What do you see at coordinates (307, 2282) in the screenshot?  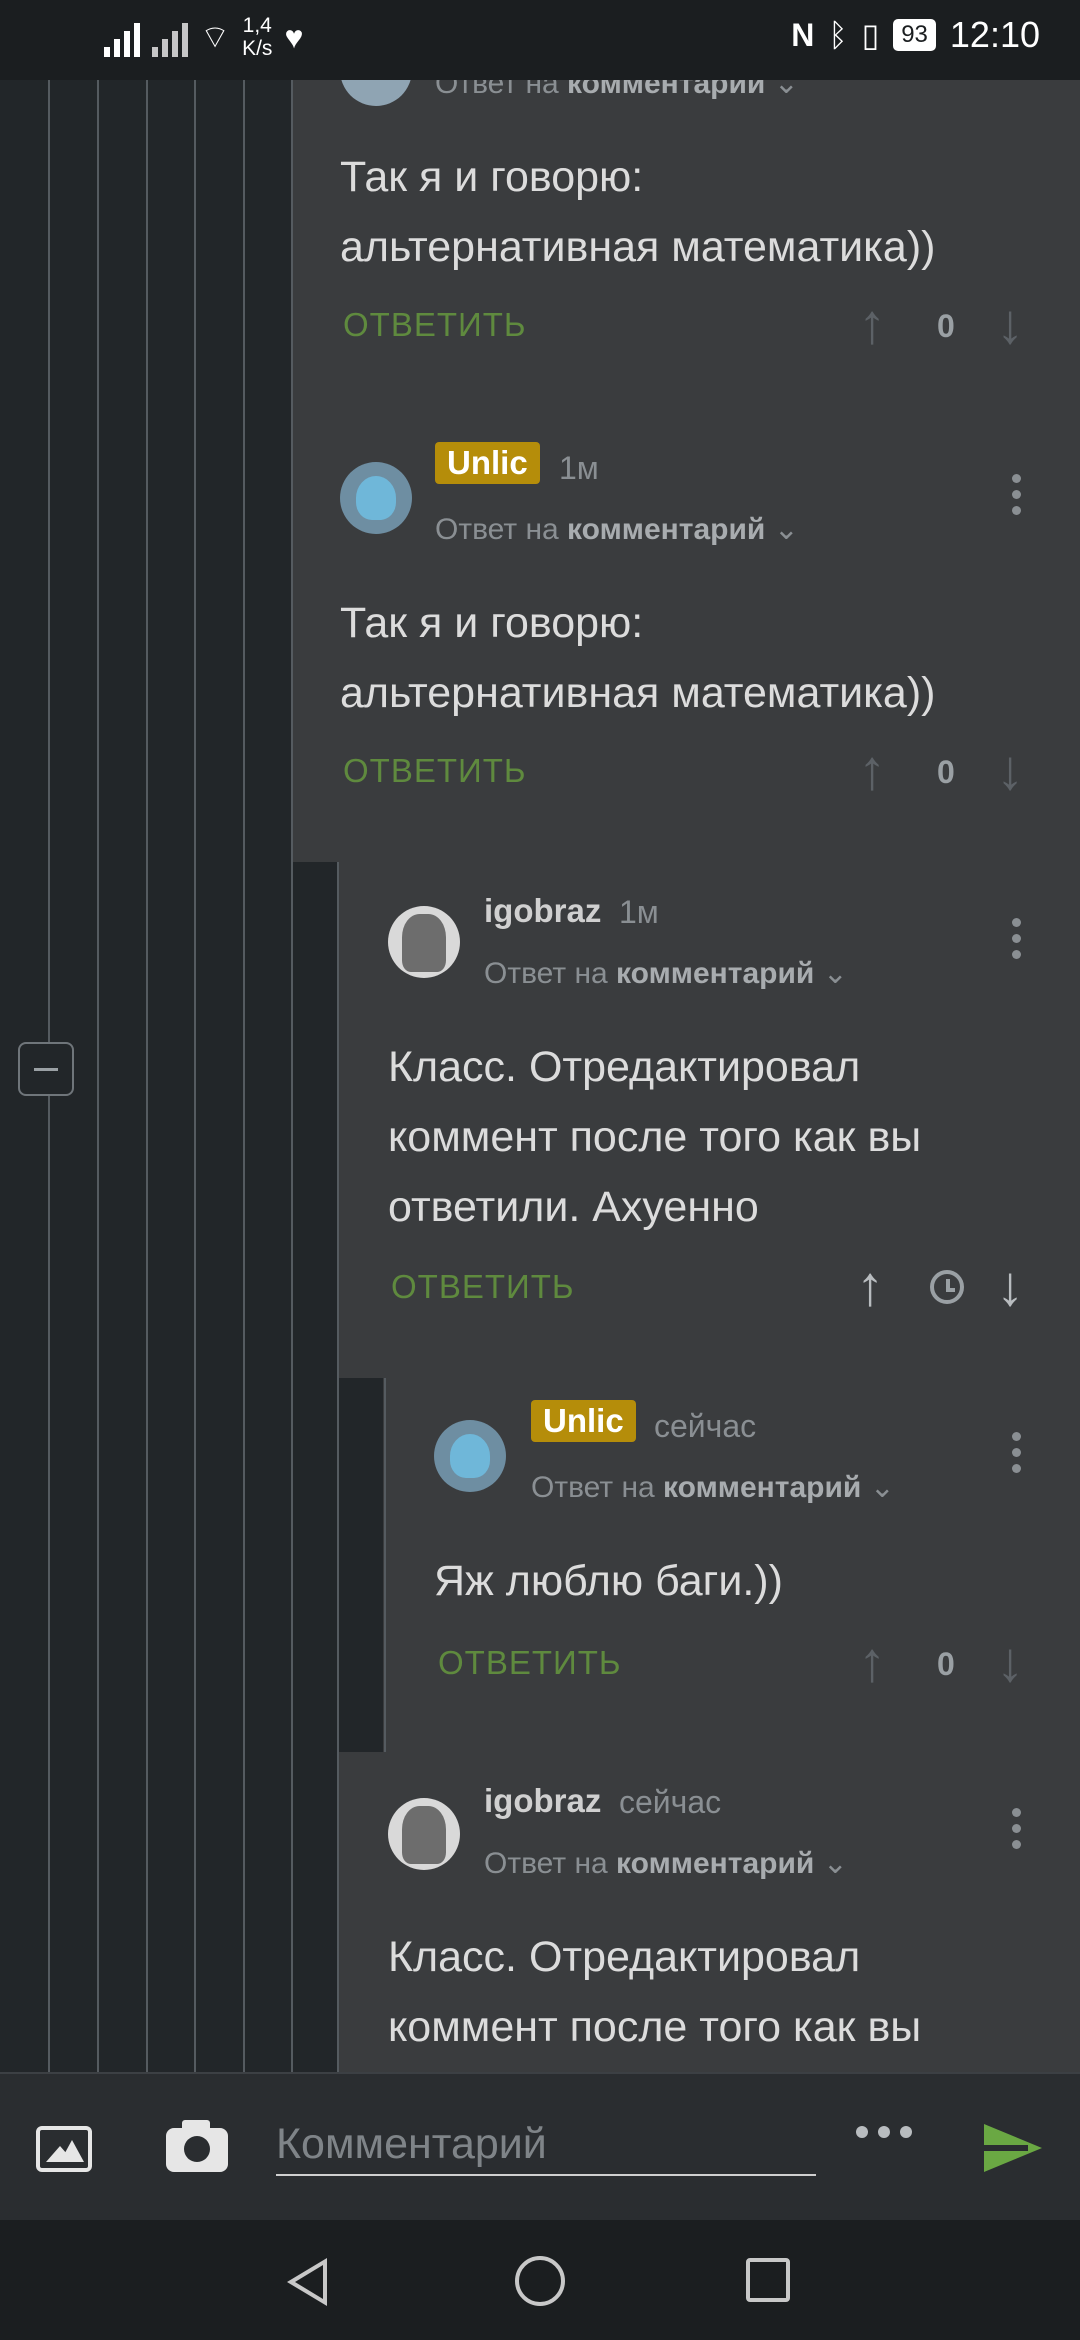 I see `nav-back-icon` at bounding box center [307, 2282].